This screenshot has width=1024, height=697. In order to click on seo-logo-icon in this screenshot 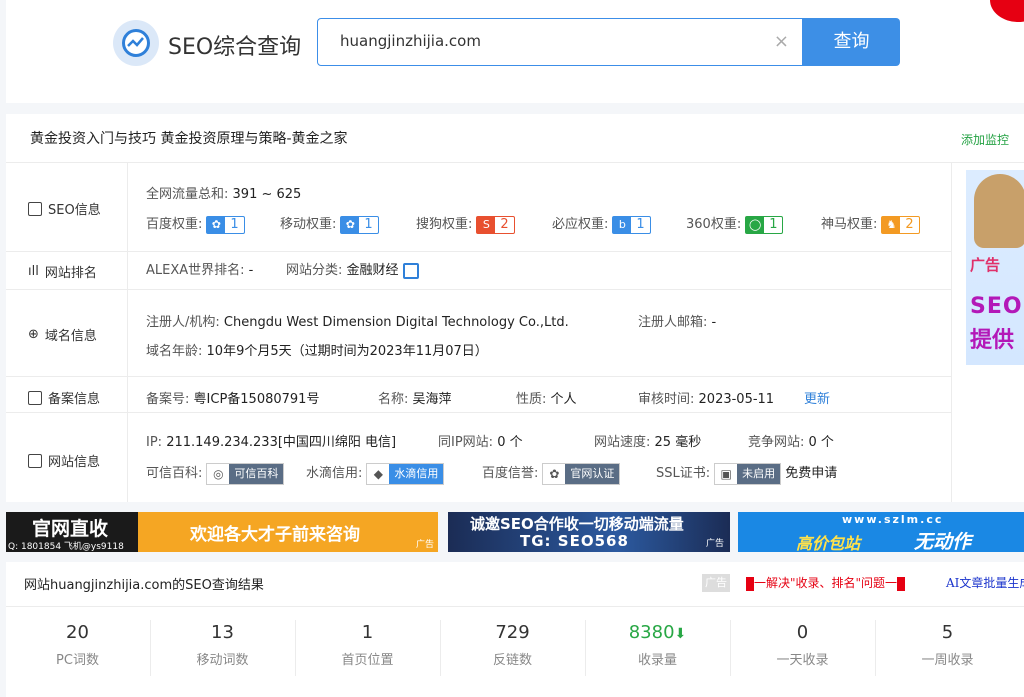, I will do `click(136, 43)`.